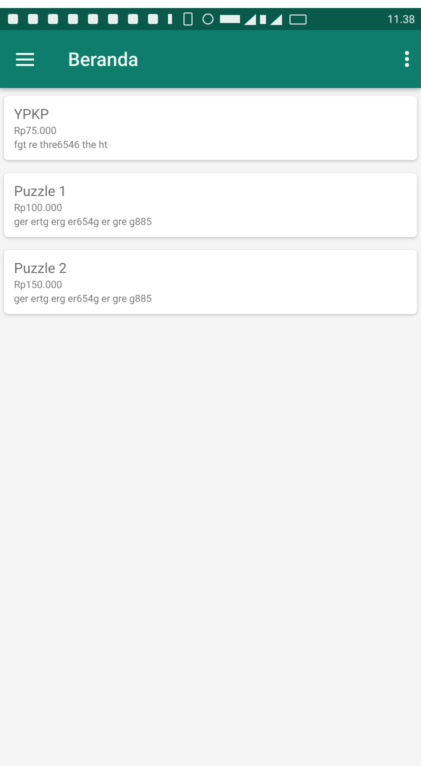 This screenshot has height=766, width=421. What do you see at coordinates (210, 282) in the screenshot?
I see `product-card: Puzzle 2 Rp150.000 ger ertg erg er654g er gre g885` at bounding box center [210, 282].